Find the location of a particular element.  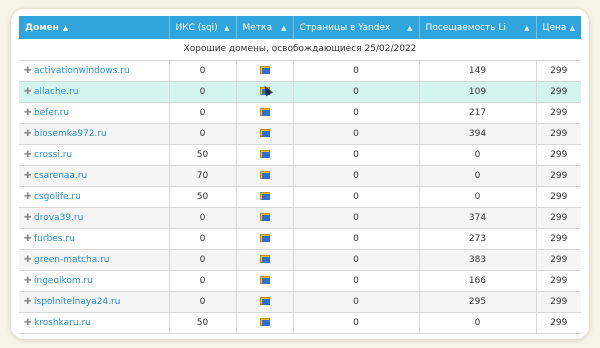

column-header-pages: ▲ Страницы в Yandex is located at coordinates (356, 27).